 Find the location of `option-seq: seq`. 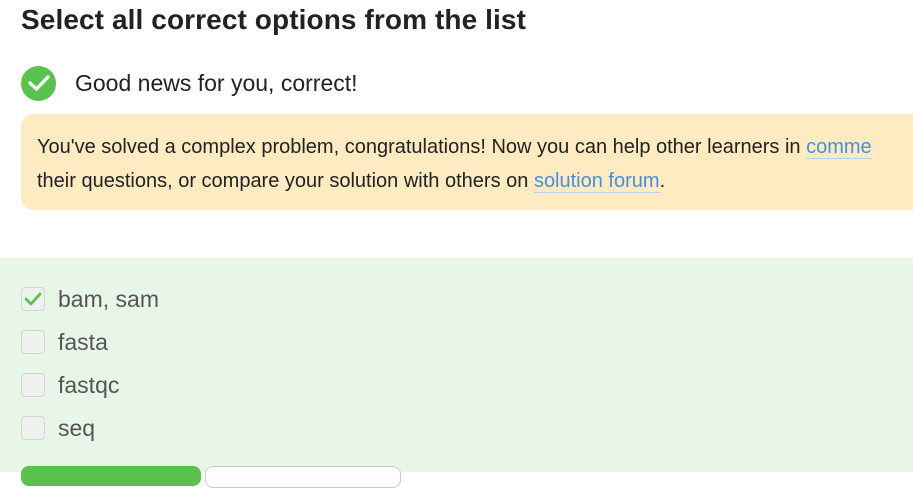

option-seq: seq is located at coordinates (58, 428).